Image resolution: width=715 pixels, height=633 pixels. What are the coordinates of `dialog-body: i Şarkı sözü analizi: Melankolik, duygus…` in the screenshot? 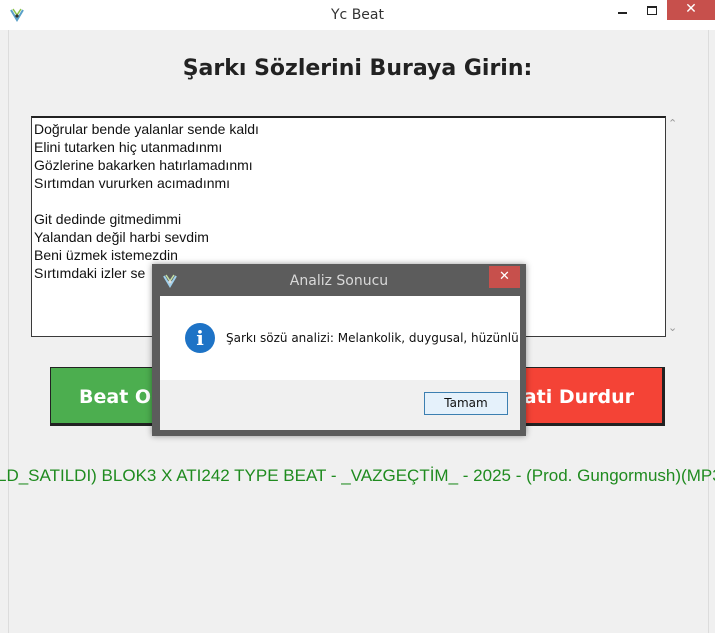 It's located at (340, 338).